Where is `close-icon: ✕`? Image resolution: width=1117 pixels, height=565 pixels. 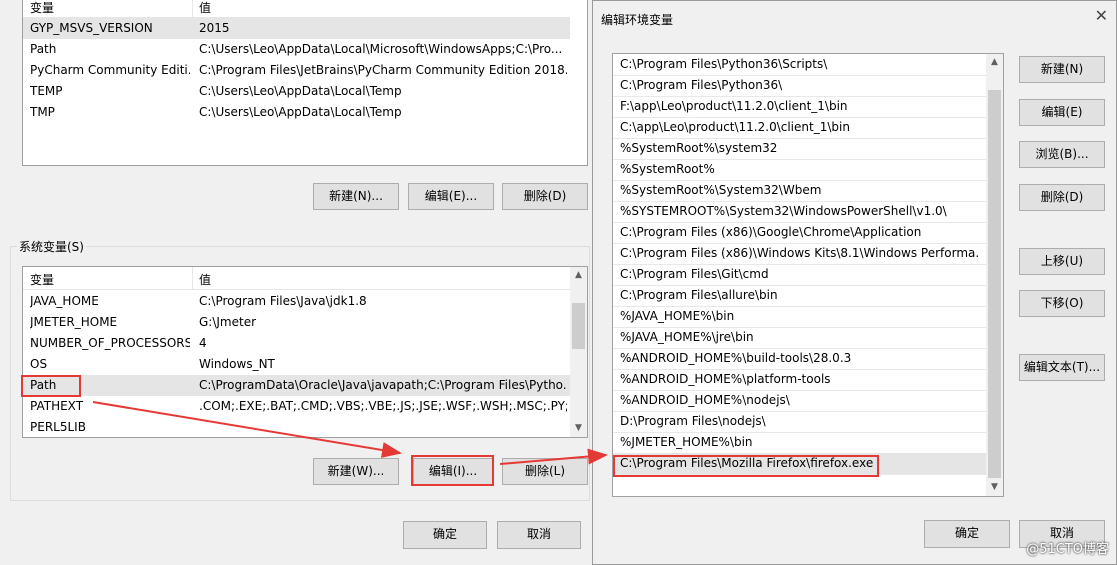 close-icon: ✕ is located at coordinates (1101, 15).